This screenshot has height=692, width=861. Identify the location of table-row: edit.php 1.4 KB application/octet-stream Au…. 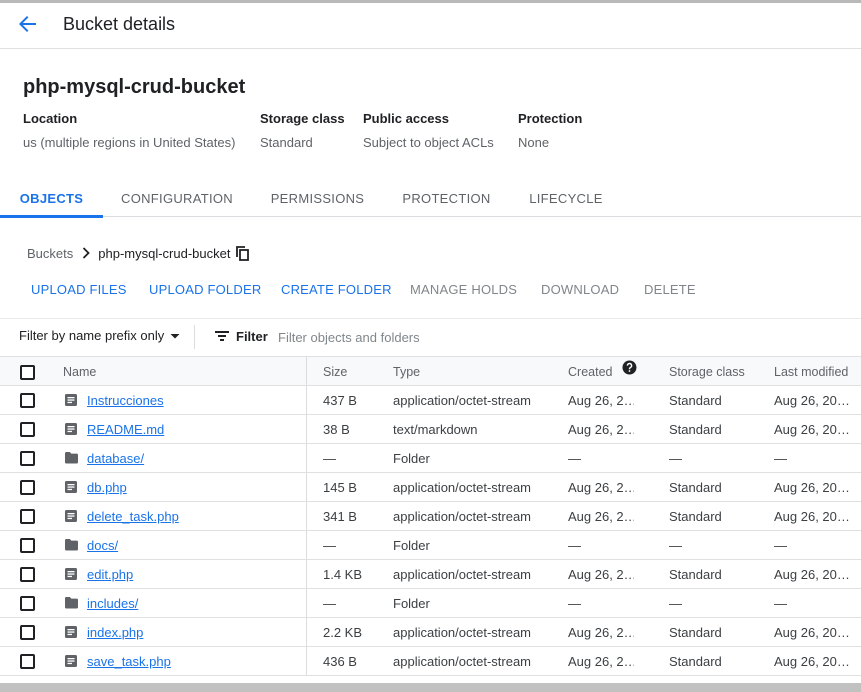
(430, 574).